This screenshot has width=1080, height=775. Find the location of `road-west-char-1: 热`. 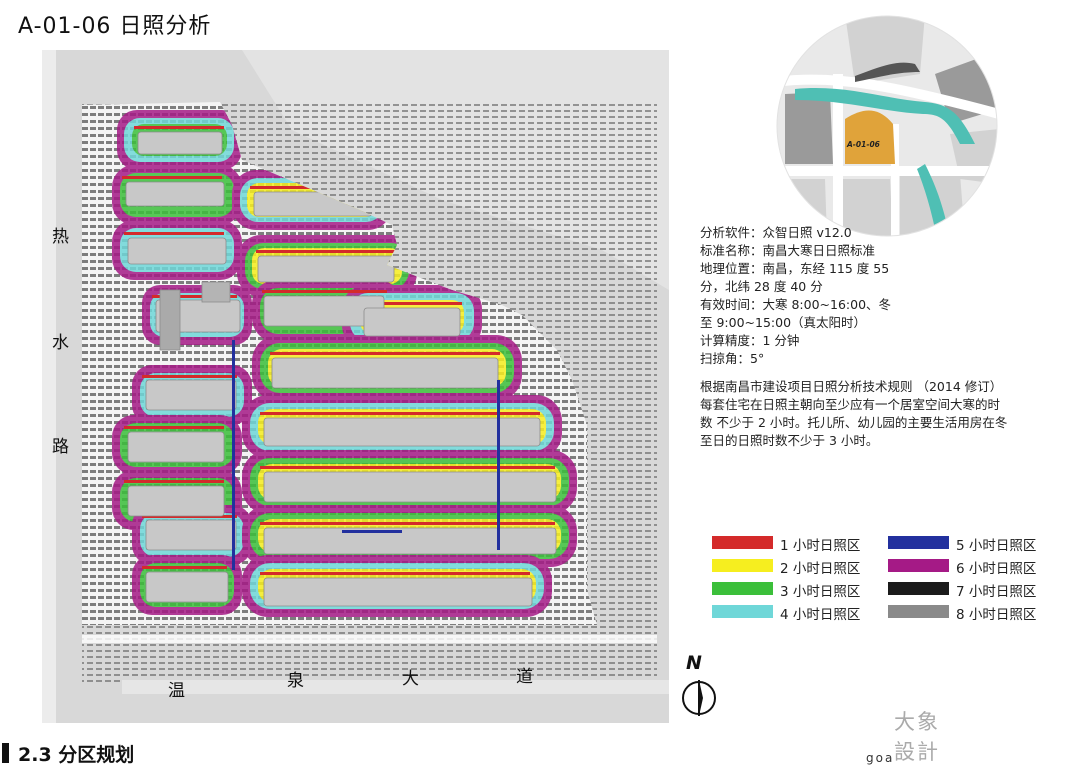

road-west-char-1: 热 is located at coordinates (60, 237).